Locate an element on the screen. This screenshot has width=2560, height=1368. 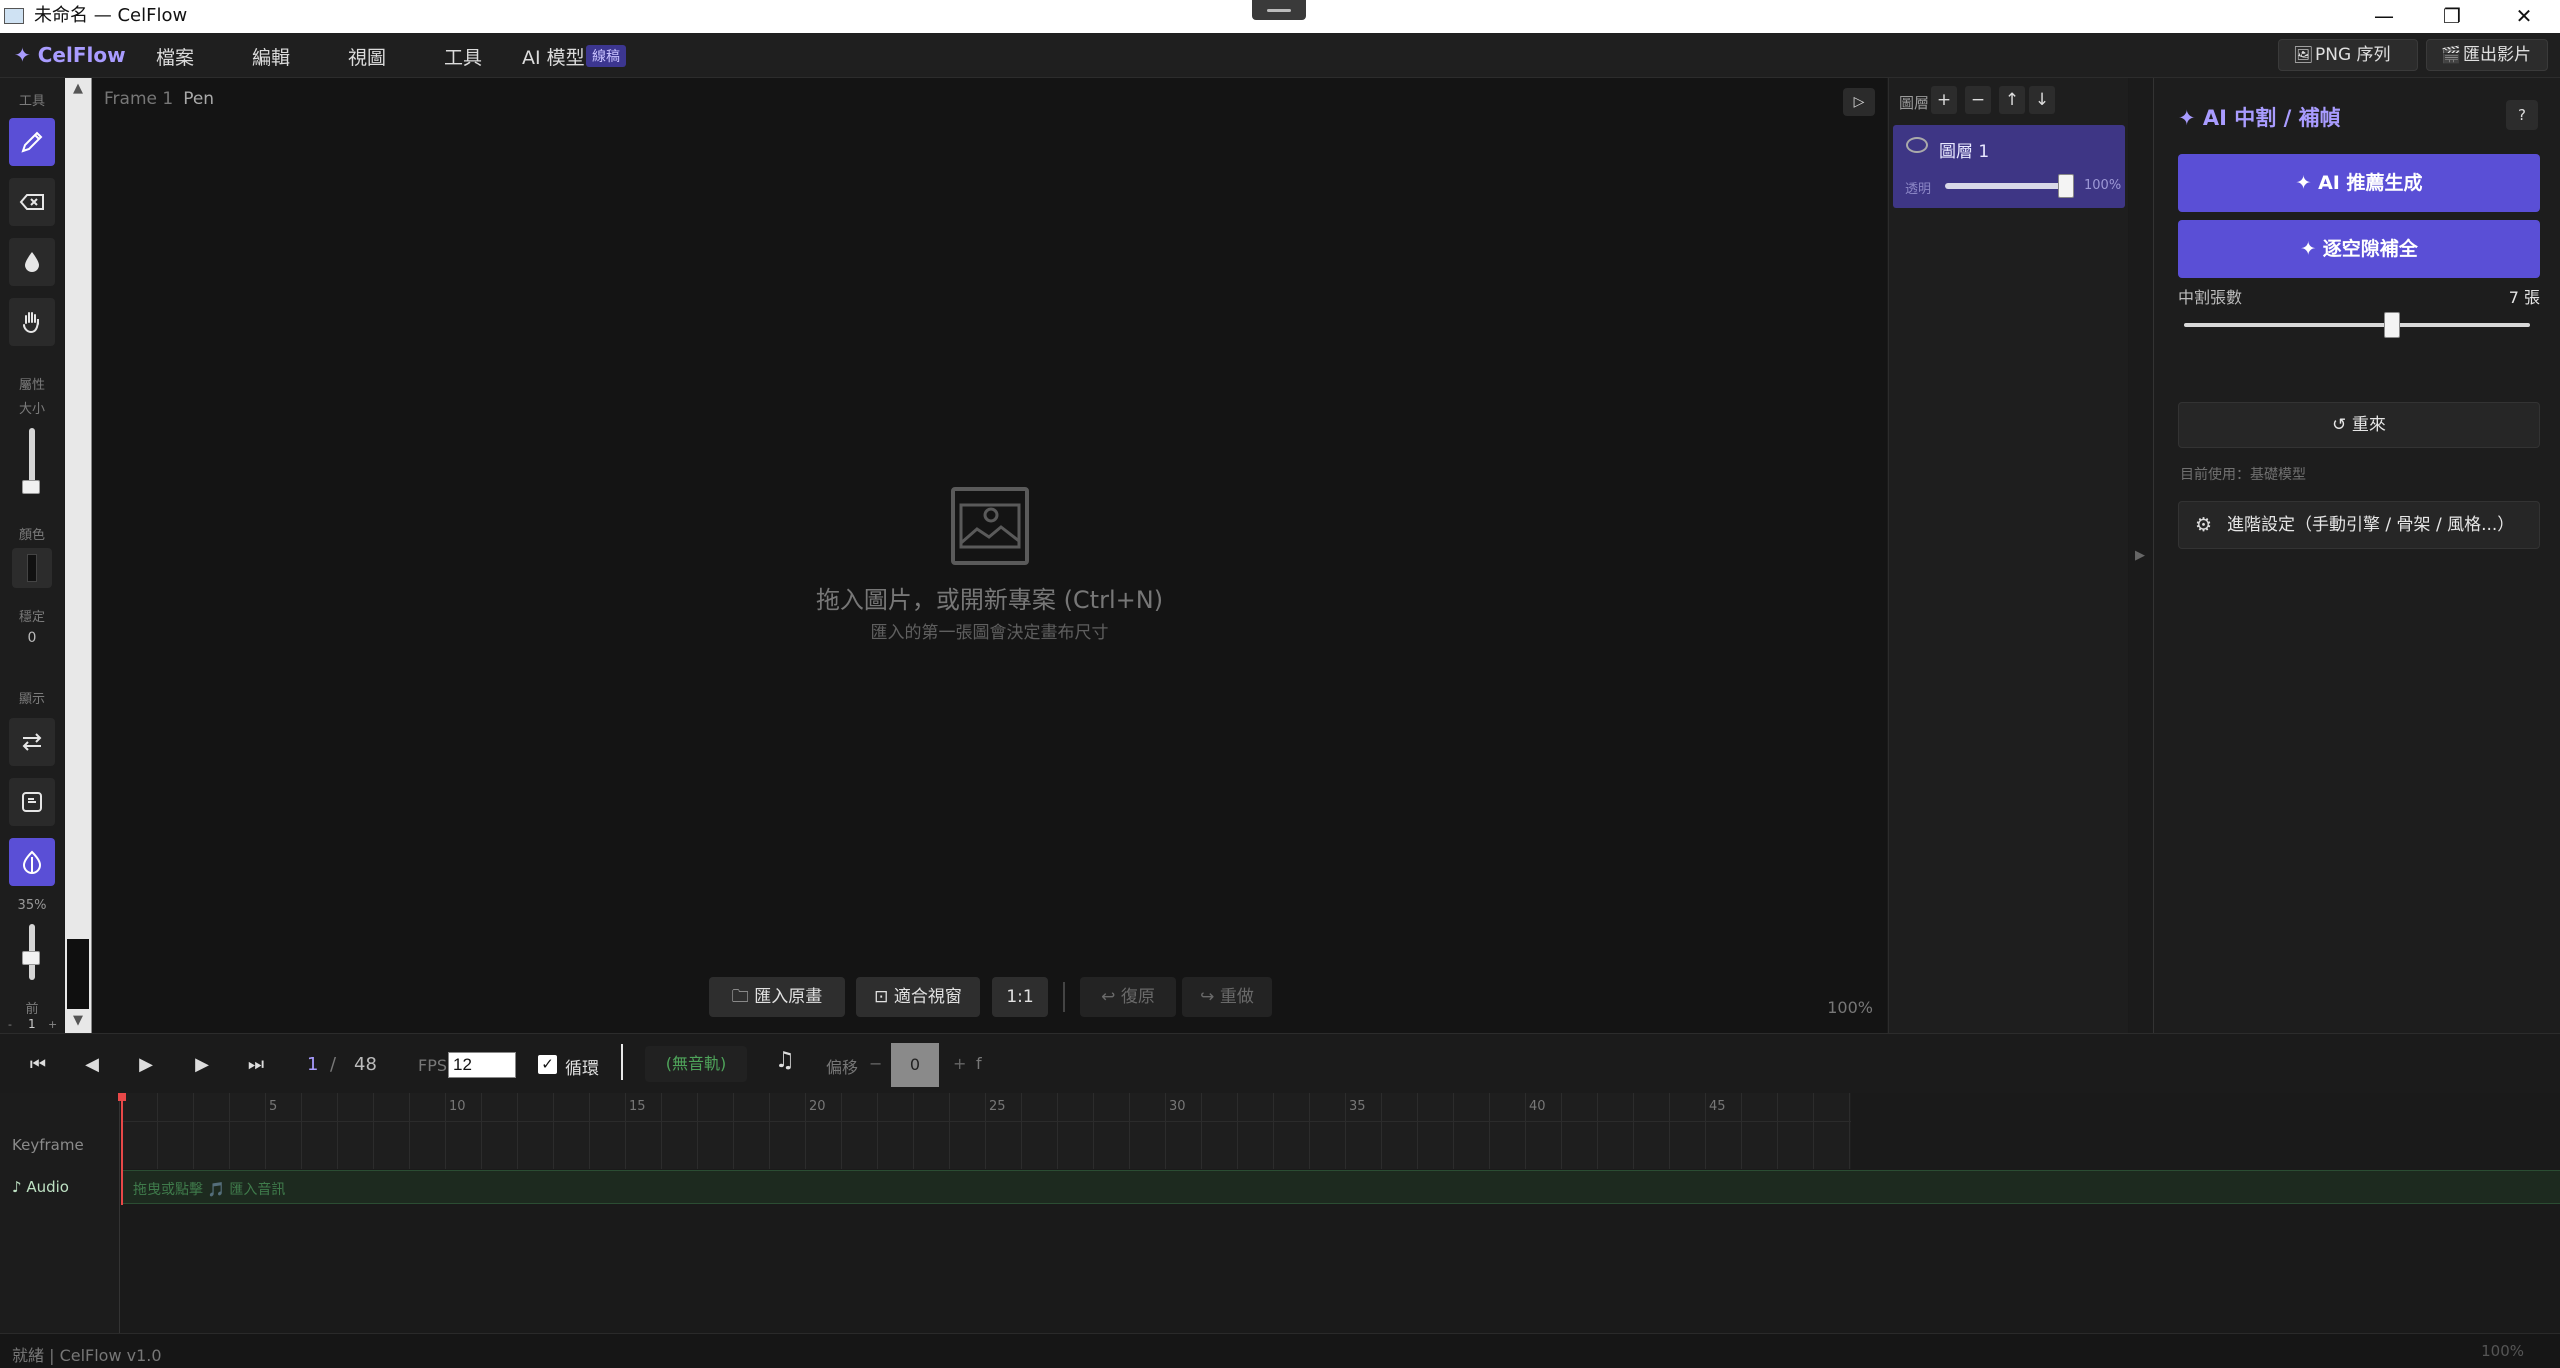
undo-button: ↩ 復原 is located at coordinates (1128, 997).